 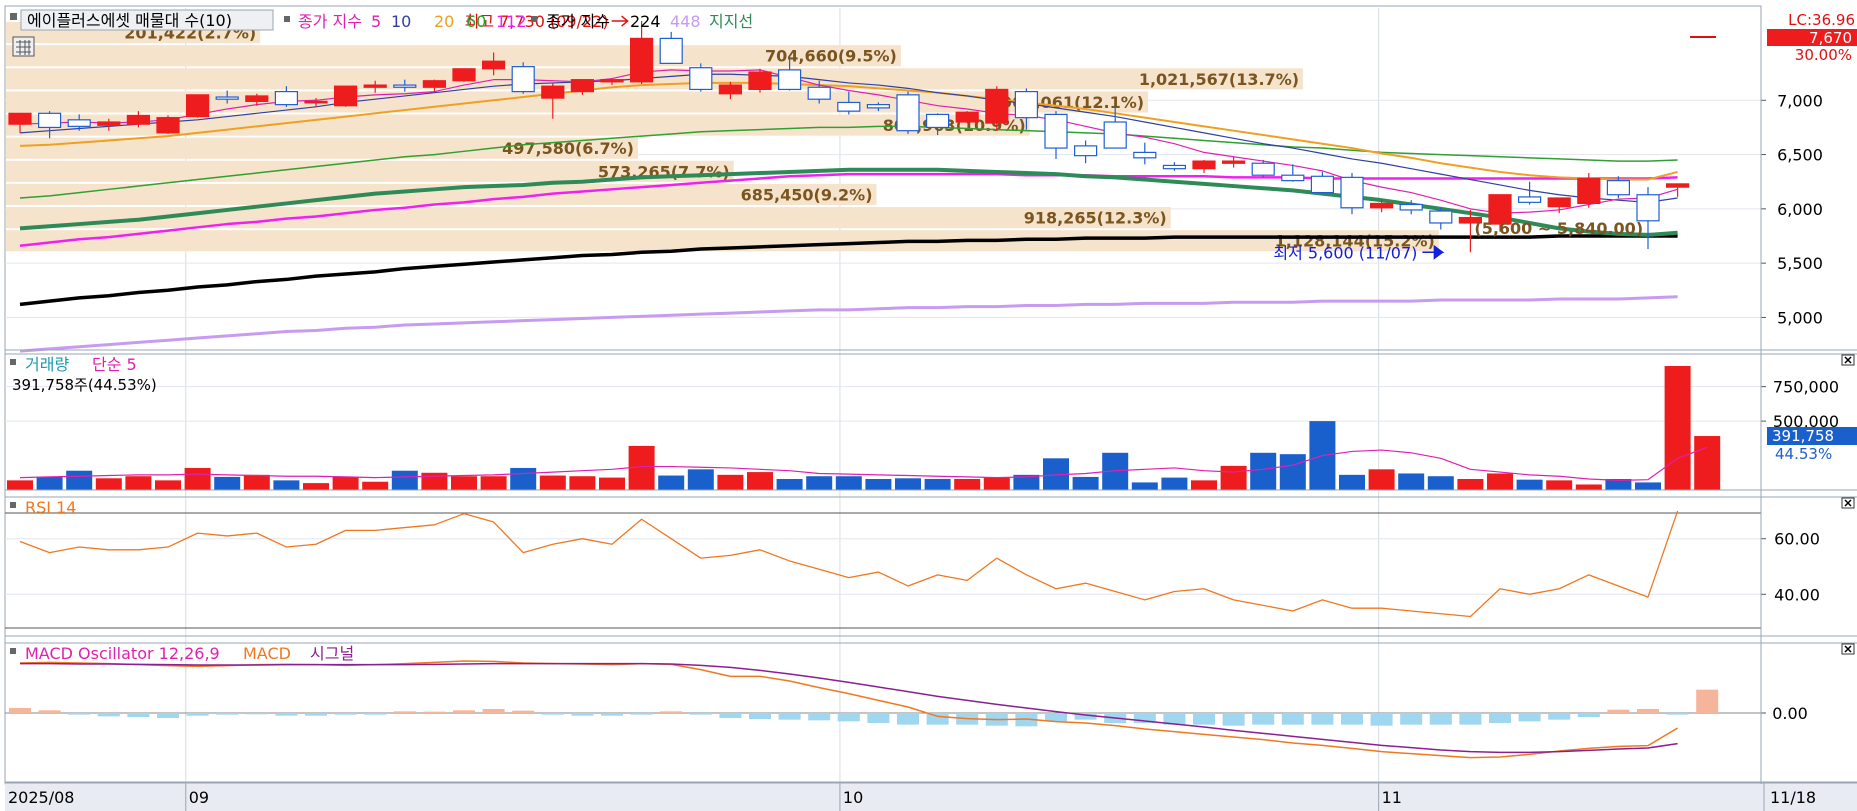 What do you see at coordinates (1848, 503) in the screenshot?
I see `rsi-close-button` at bounding box center [1848, 503].